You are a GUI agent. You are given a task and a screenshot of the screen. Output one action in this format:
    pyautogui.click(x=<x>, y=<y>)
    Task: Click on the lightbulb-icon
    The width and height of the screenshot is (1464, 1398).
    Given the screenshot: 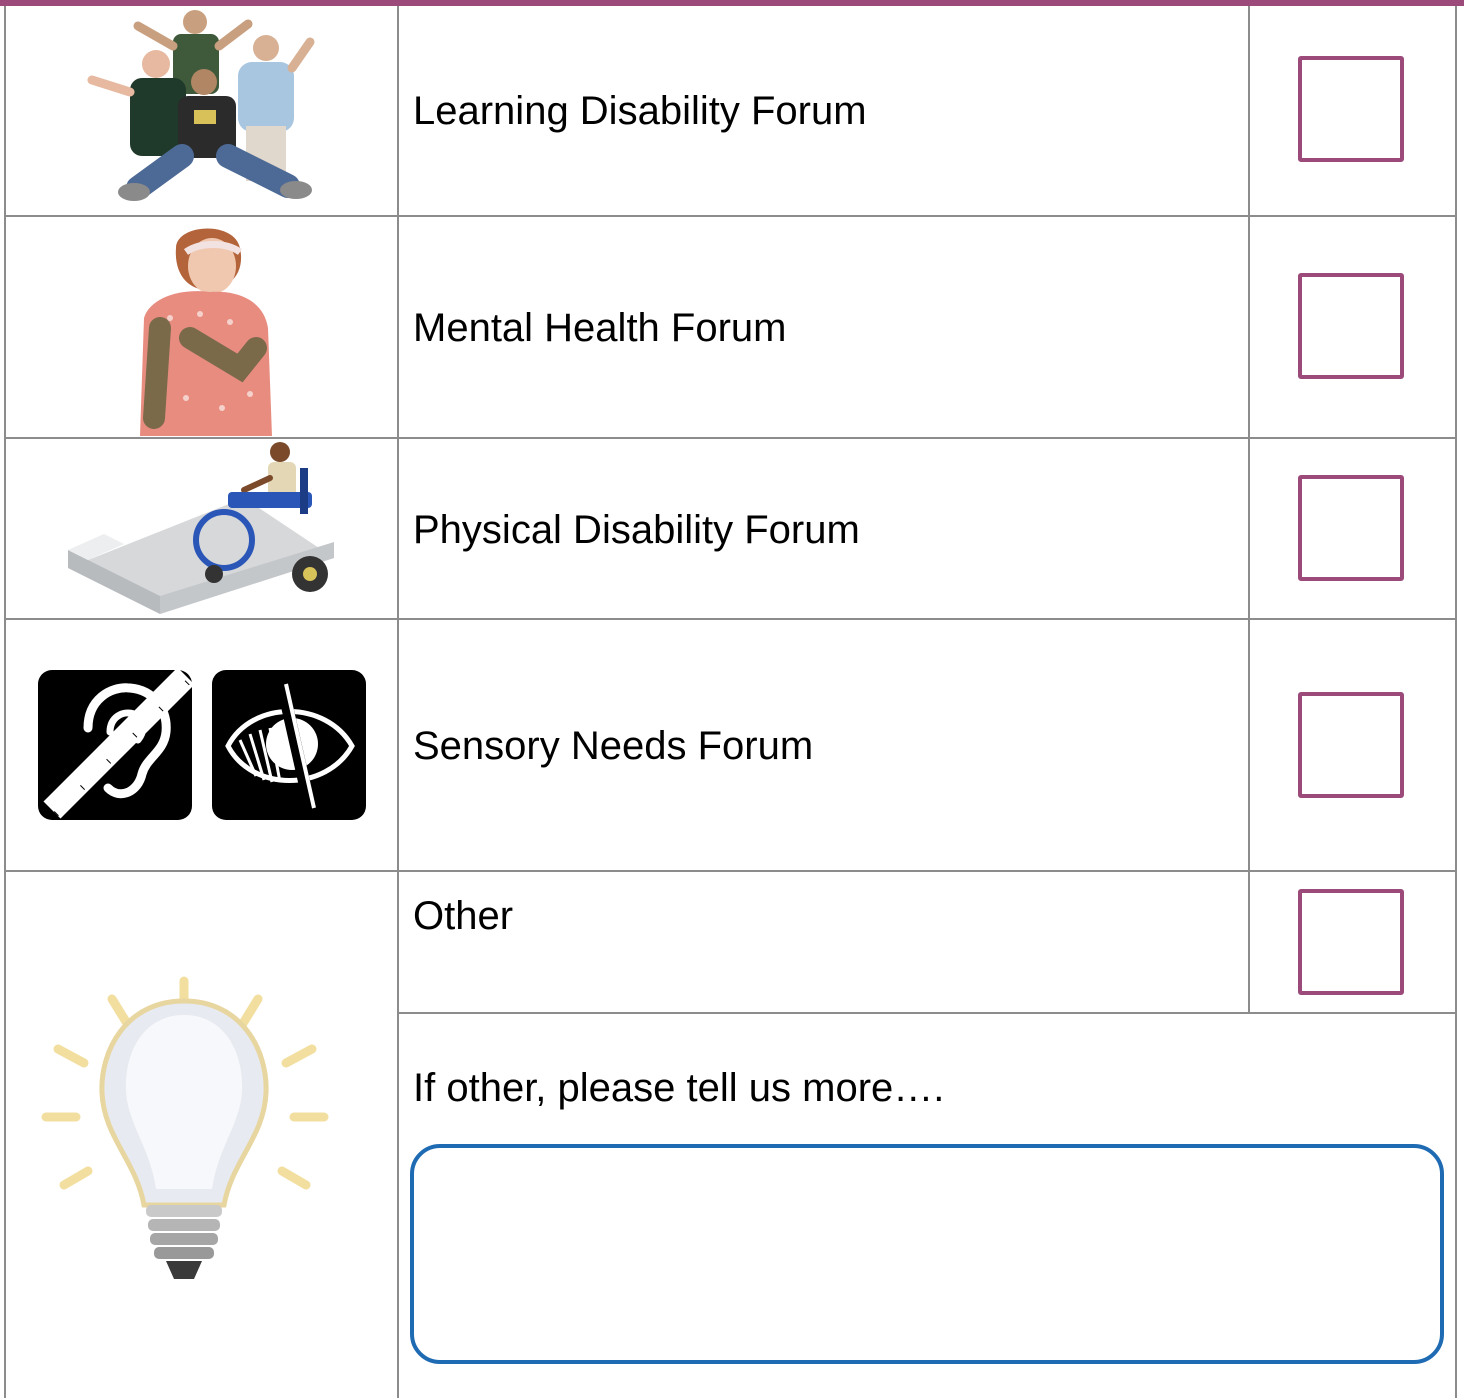 What is the action you would take?
    pyautogui.click(x=185, y=1127)
    